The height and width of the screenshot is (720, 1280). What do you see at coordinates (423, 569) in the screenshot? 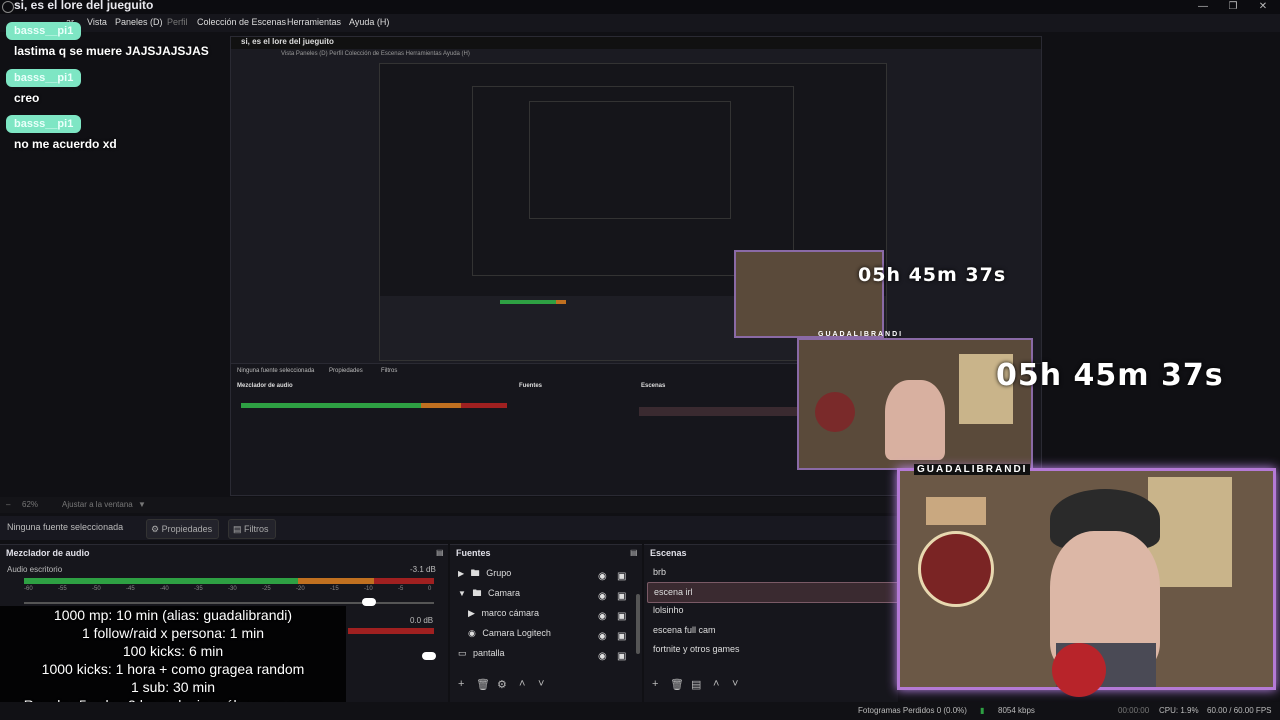
I see `mixer-channel-db: -3.1 dB` at bounding box center [423, 569].